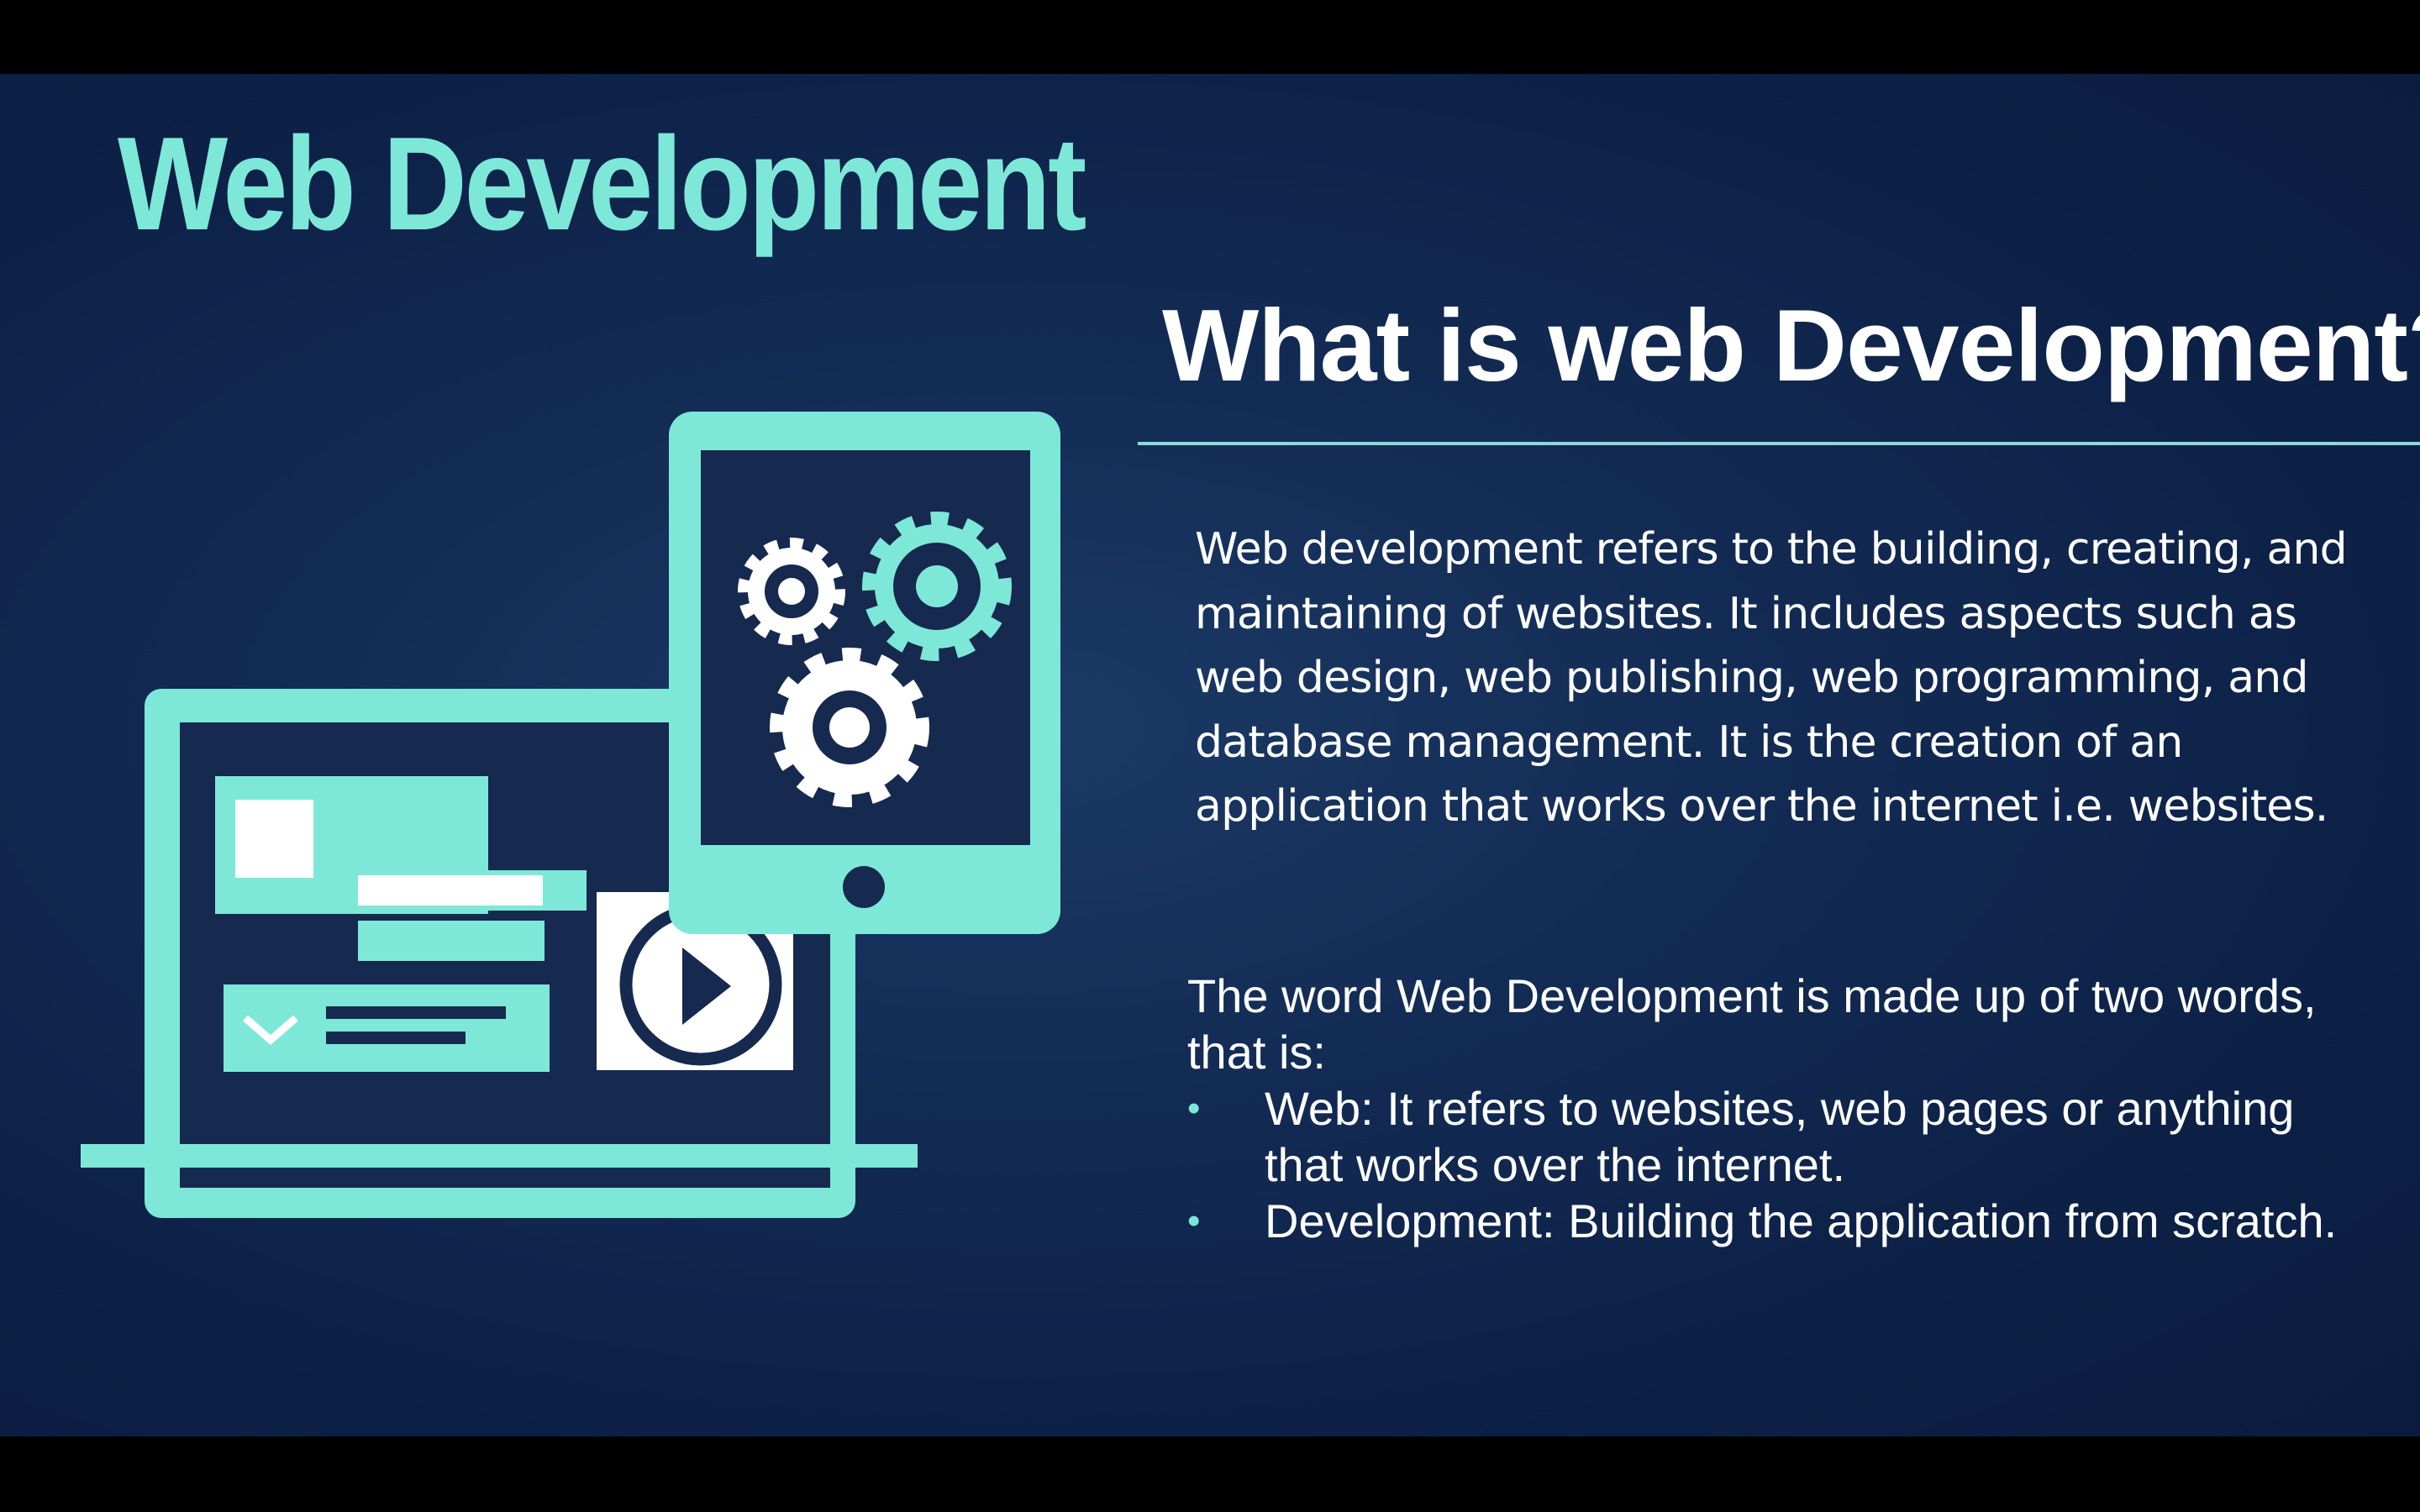 The height and width of the screenshot is (1512, 2420). Describe the element at coordinates (1410, 1220) in the screenshot. I see `bullet-term: Development:` at that location.